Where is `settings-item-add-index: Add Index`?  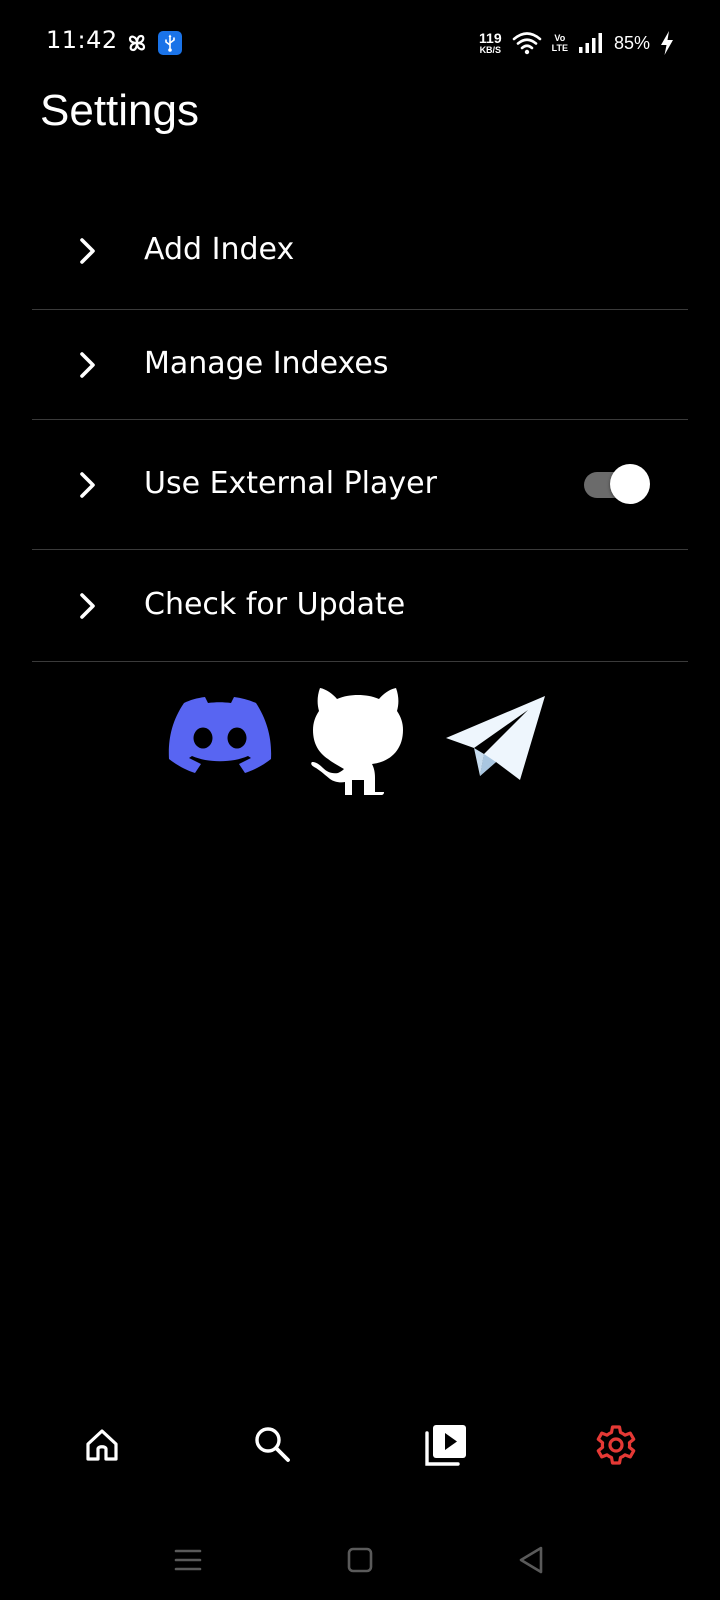
settings-item-add-index: Add Index is located at coordinates (360, 253).